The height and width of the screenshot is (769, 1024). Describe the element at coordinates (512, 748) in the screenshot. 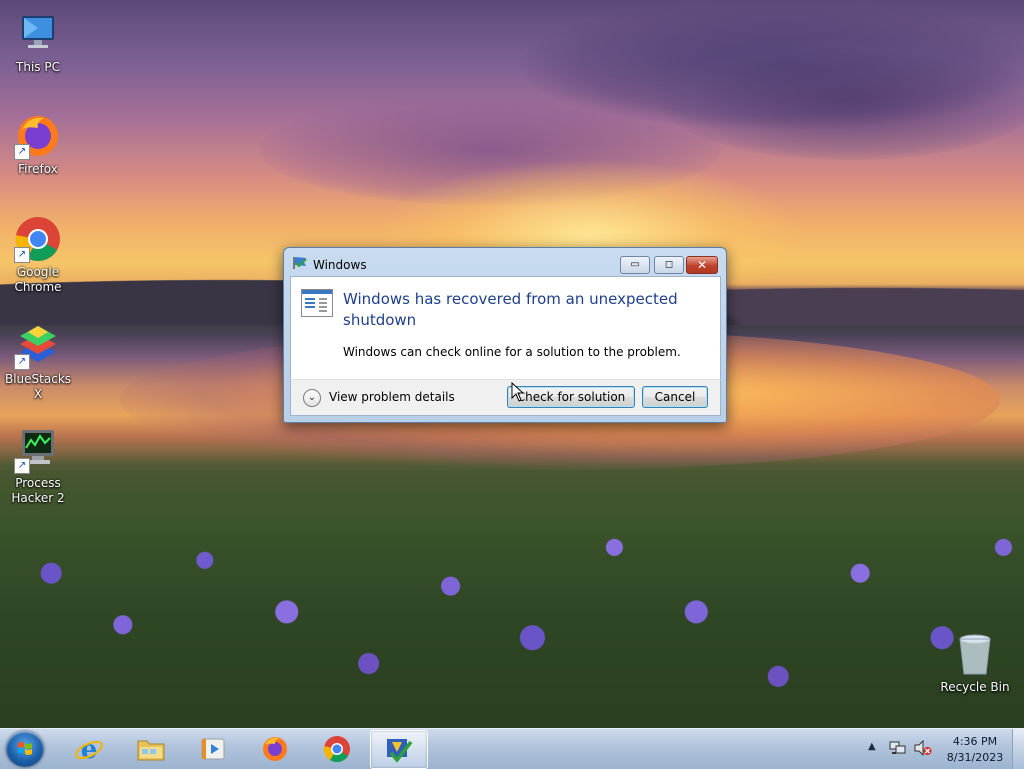

I see `taskbar: e ▲ 4:36 PM 8/31/2023` at that location.